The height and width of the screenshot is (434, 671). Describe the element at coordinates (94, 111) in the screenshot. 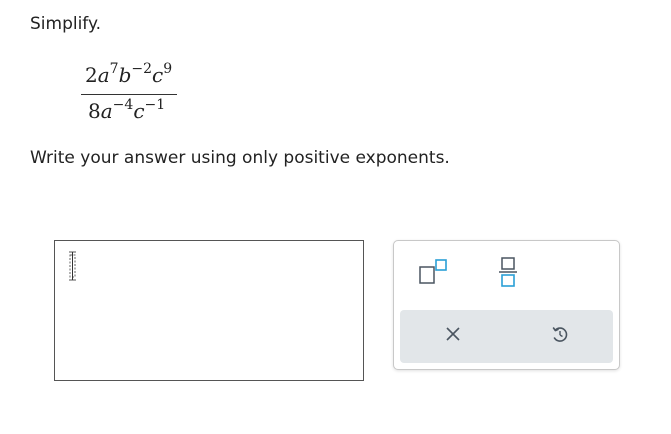

I see `denominator-coefficient: 8` at that location.